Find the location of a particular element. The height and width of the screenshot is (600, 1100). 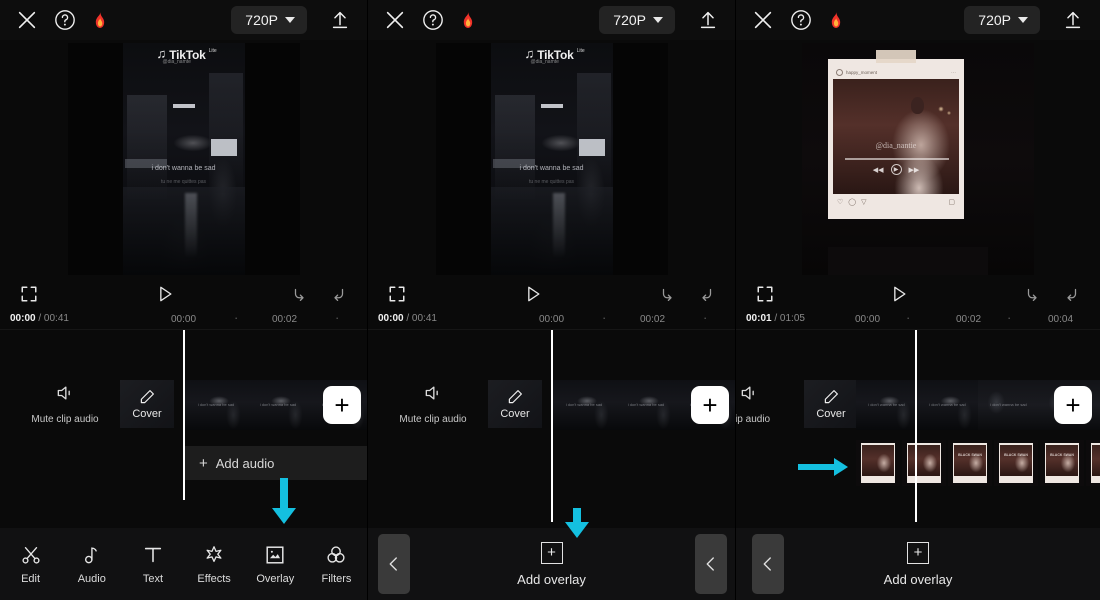

tool-effects: Effects is located at coordinates (214, 564).